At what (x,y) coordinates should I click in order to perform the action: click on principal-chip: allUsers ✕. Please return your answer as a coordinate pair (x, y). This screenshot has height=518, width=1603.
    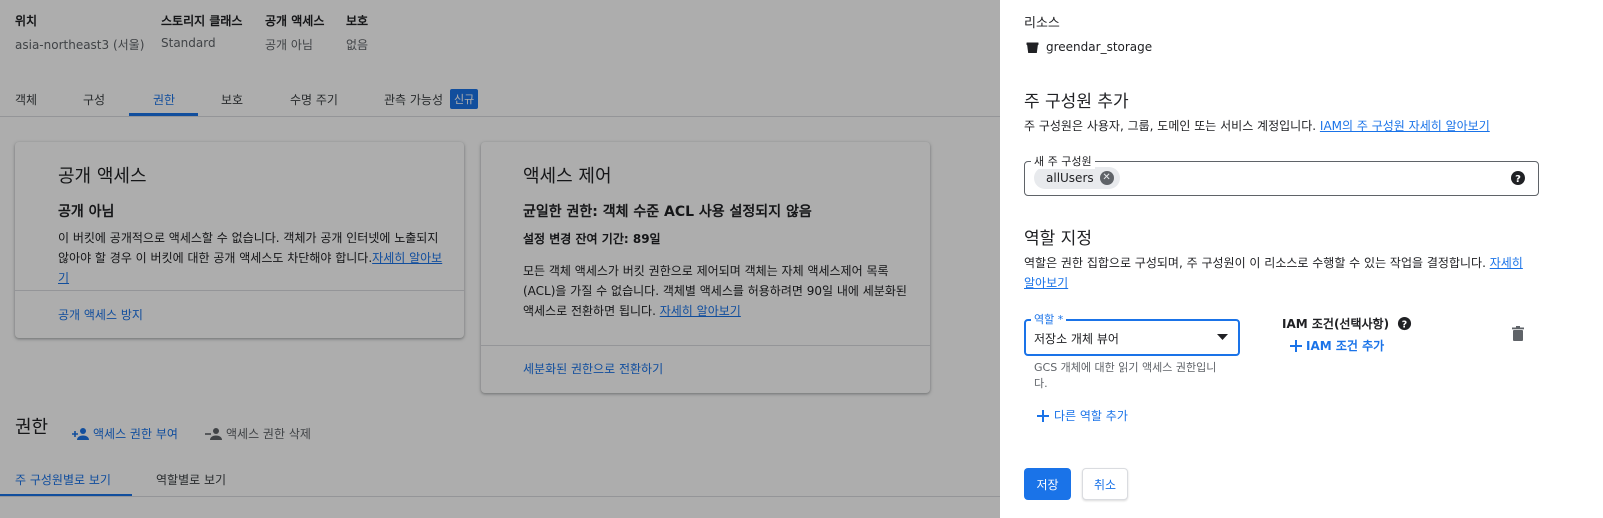
    Looking at the image, I should click on (1077, 178).